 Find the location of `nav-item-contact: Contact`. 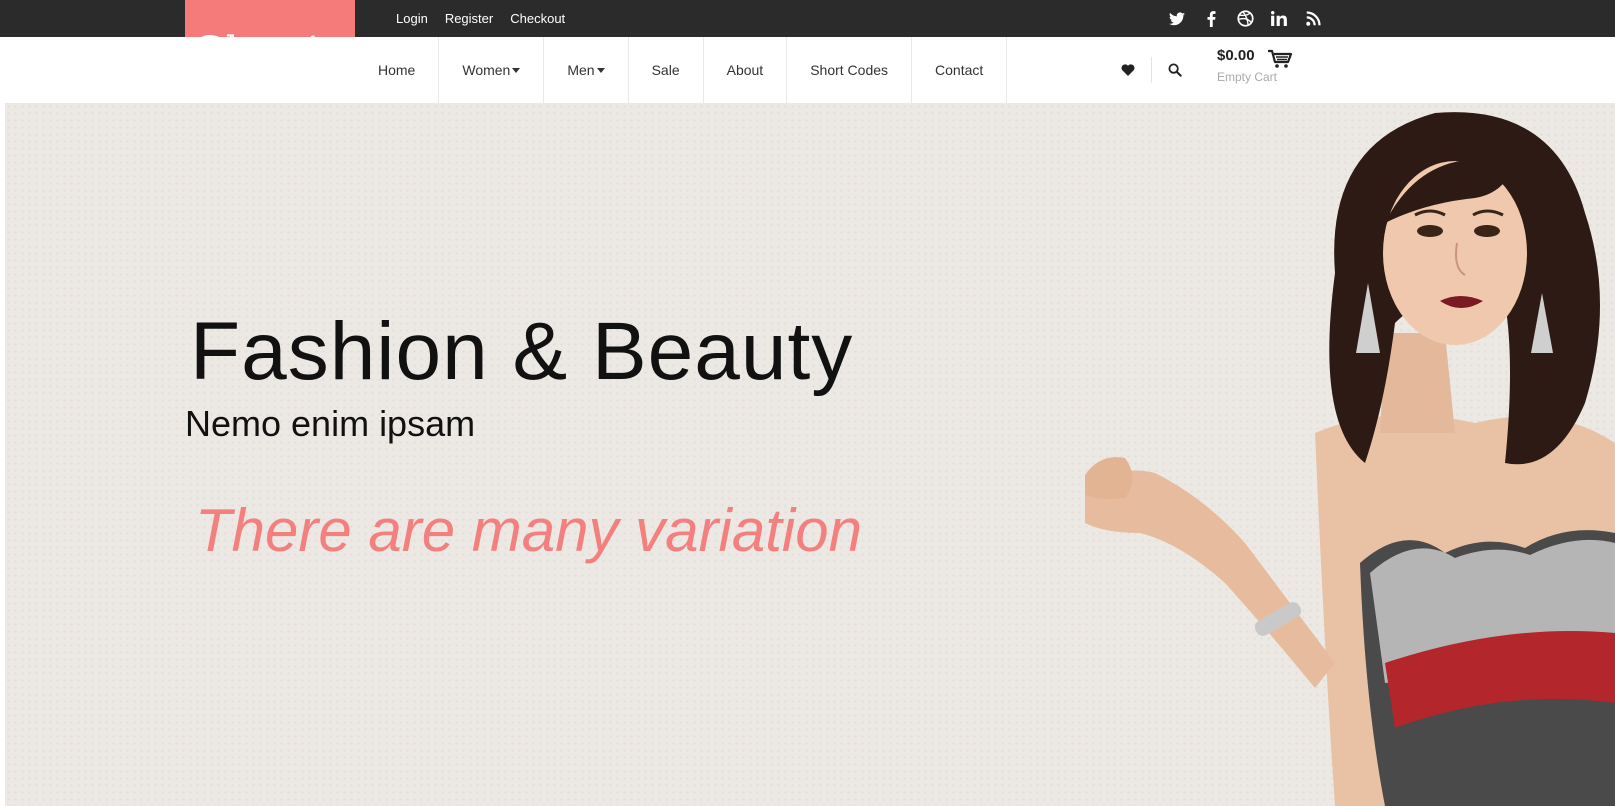

nav-item-contact: Contact is located at coordinates (960, 70).